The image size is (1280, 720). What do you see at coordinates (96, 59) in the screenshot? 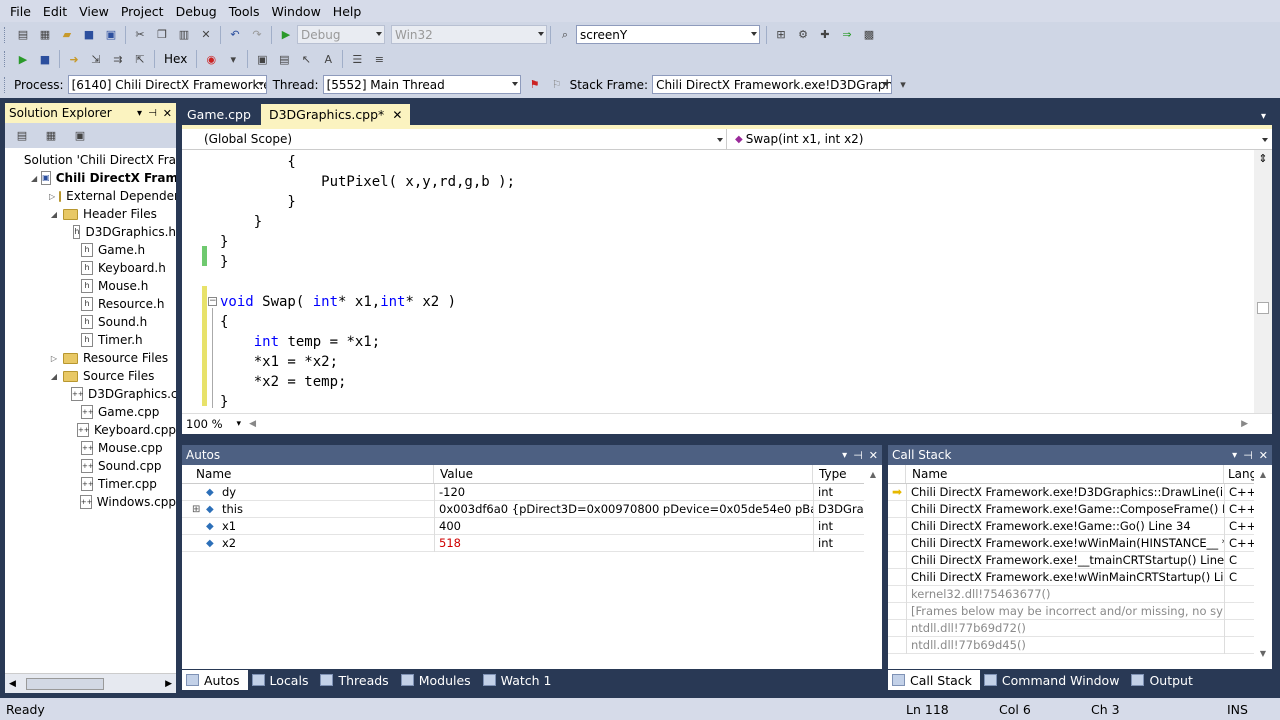
I see `step-into-icon: ⇲` at bounding box center [96, 59].